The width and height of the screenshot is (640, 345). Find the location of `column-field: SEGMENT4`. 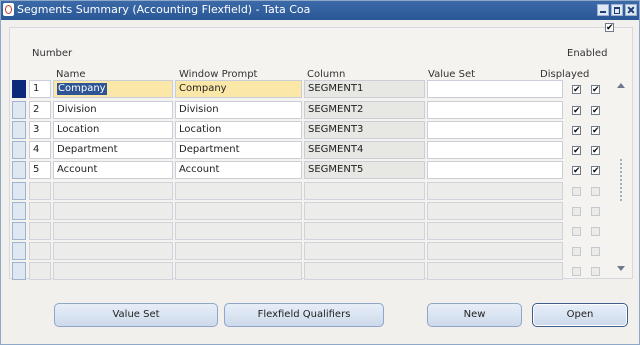

column-field: SEGMENT4 is located at coordinates (364, 150).